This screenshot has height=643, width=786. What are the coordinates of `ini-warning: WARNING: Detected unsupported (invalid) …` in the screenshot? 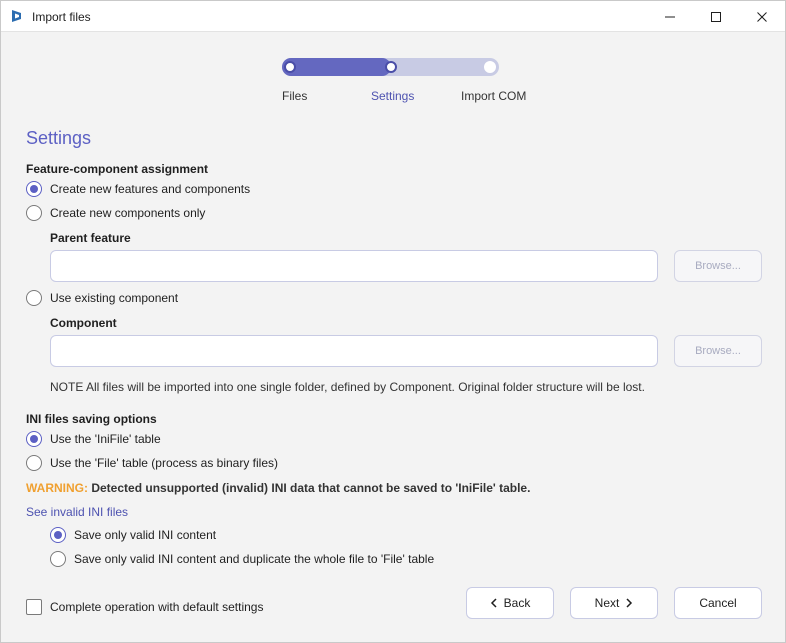 It's located at (278, 488).